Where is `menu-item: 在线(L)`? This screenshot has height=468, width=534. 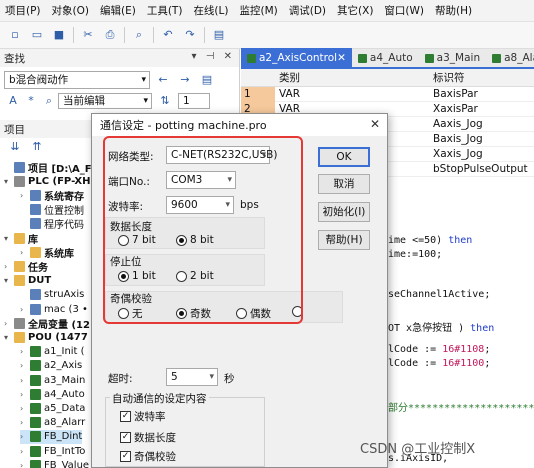
menu-item: 在线(L) is located at coordinates (210, 10).